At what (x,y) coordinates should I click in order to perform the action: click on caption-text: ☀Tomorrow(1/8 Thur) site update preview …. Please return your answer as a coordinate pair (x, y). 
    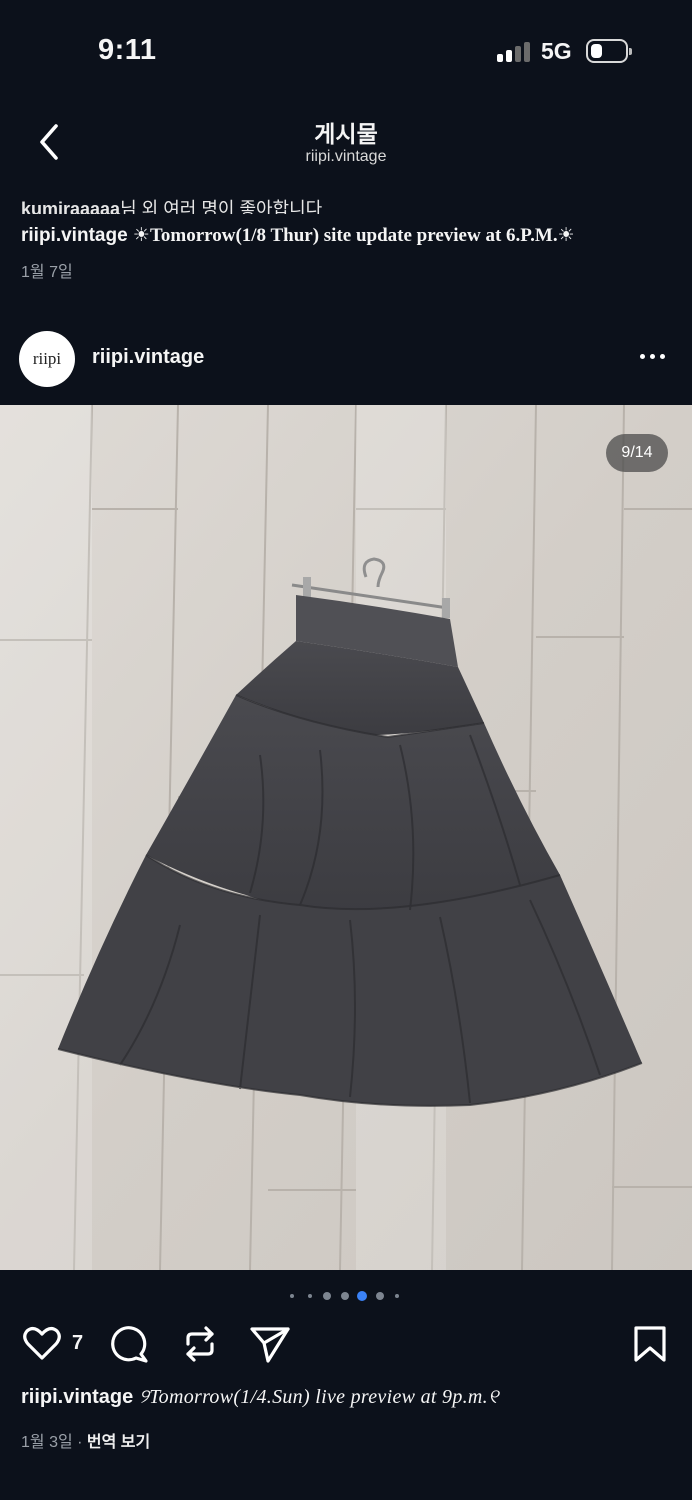
    Looking at the image, I should click on (353, 235).